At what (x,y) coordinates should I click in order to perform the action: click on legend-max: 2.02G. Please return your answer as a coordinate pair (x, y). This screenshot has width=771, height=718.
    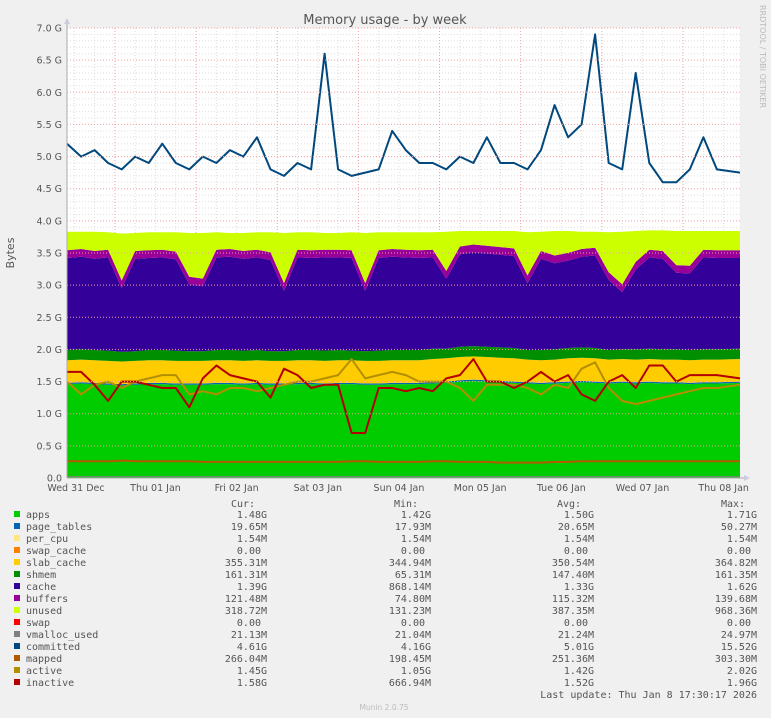
    Looking at the image, I should click on (742, 671).